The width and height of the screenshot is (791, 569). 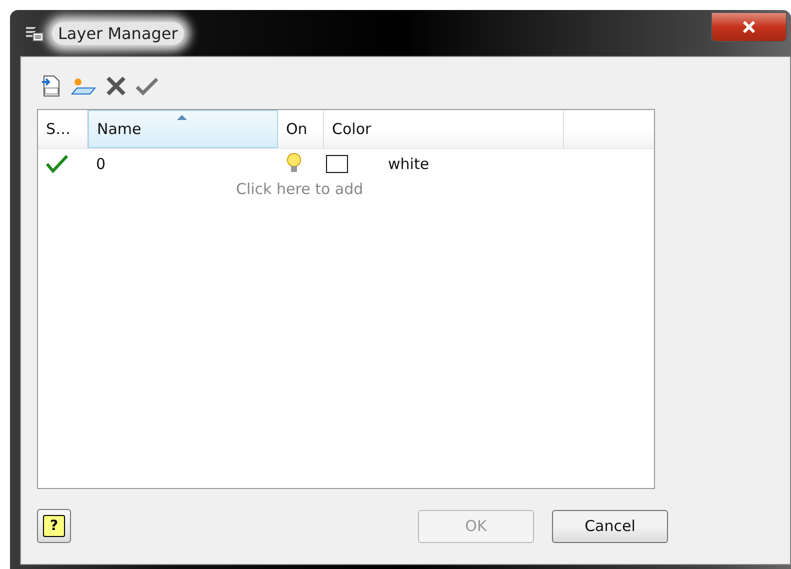 I want to click on new-layer-icon, so click(x=84, y=86).